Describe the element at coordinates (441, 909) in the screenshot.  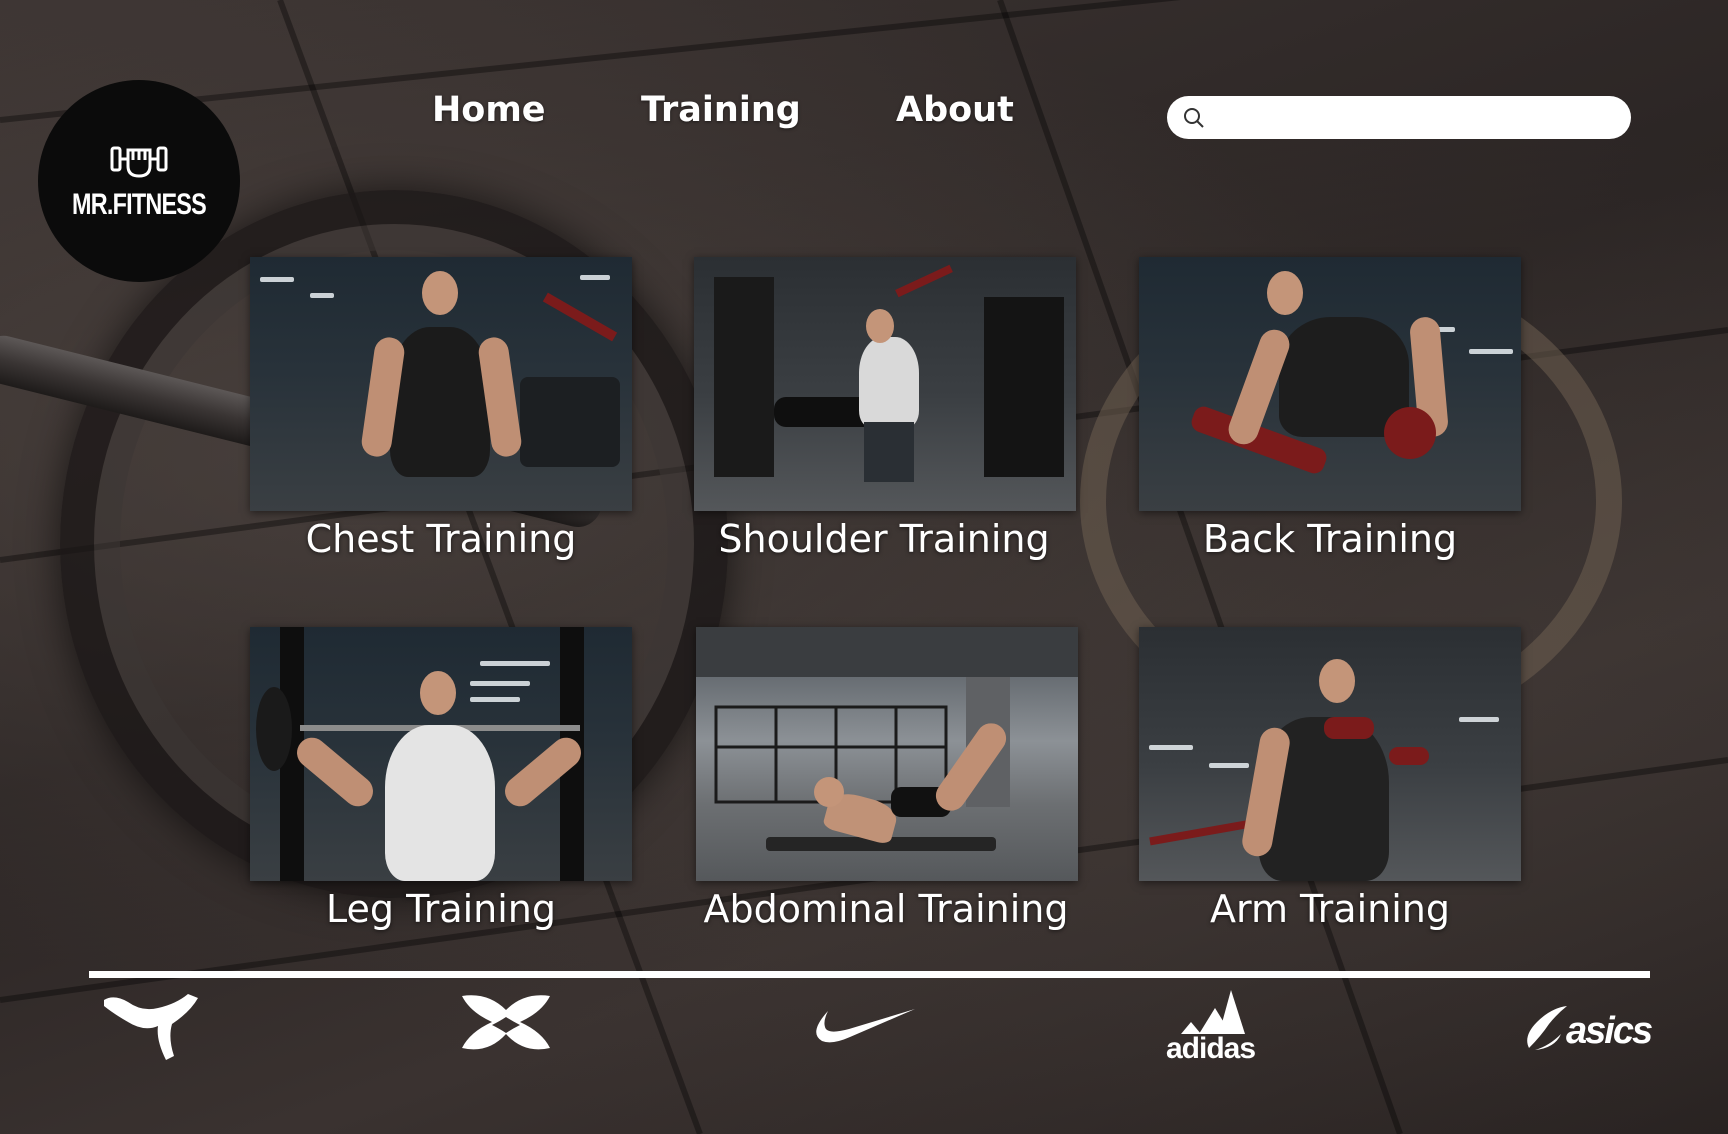
I see `card-label: Leg Training` at that location.